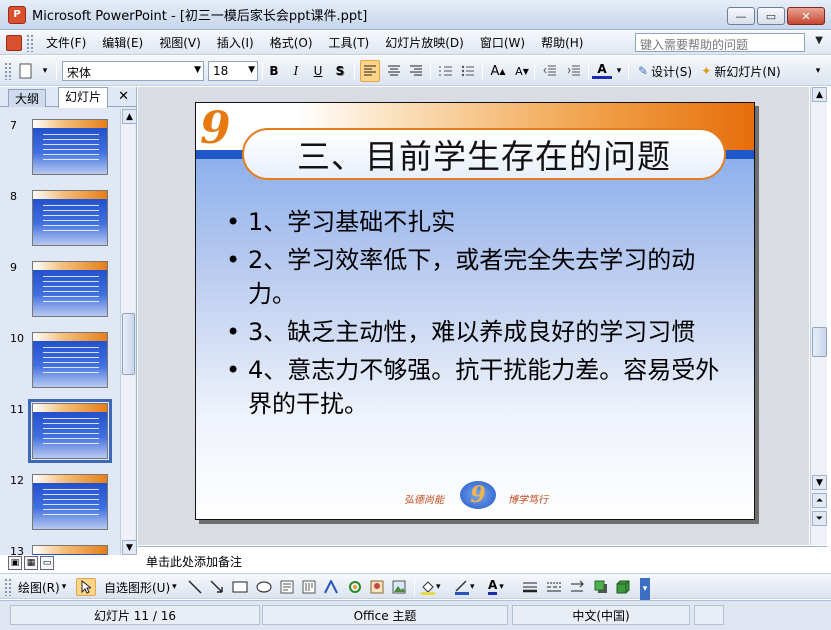 Image resolution: width=831 pixels, height=630 pixels. I want to click on fill-color-icon: ▾, so click(430, 587).